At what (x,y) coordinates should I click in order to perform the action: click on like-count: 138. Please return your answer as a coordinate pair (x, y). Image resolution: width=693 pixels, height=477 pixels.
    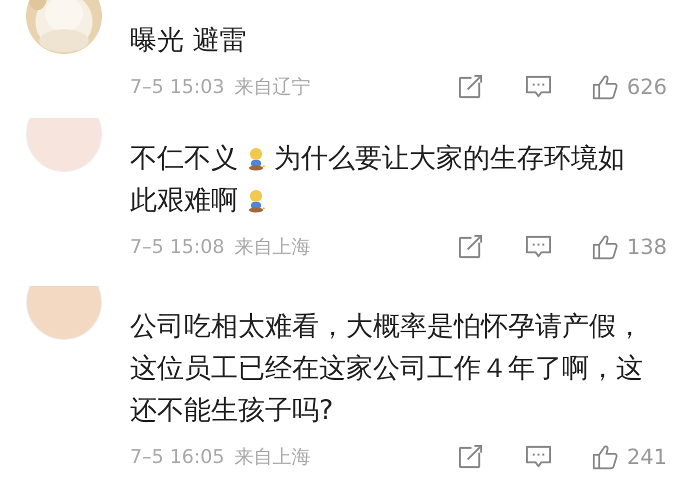
    Looking at the image, I should click on (646, 247).